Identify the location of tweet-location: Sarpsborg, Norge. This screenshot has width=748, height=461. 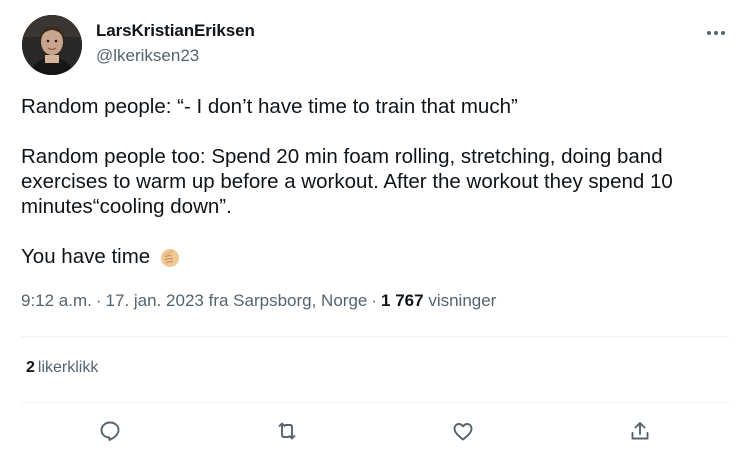
(300, 300).